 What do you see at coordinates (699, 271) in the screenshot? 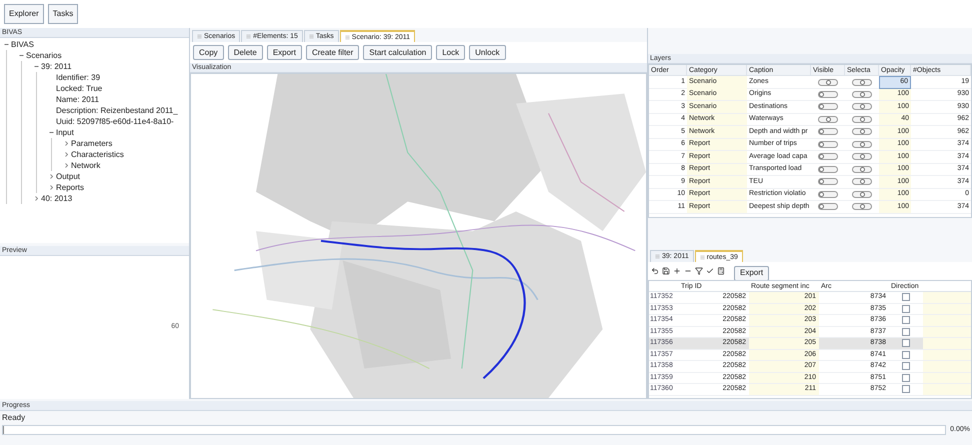
I see `filter-icon` at bounding box center [699, 271].